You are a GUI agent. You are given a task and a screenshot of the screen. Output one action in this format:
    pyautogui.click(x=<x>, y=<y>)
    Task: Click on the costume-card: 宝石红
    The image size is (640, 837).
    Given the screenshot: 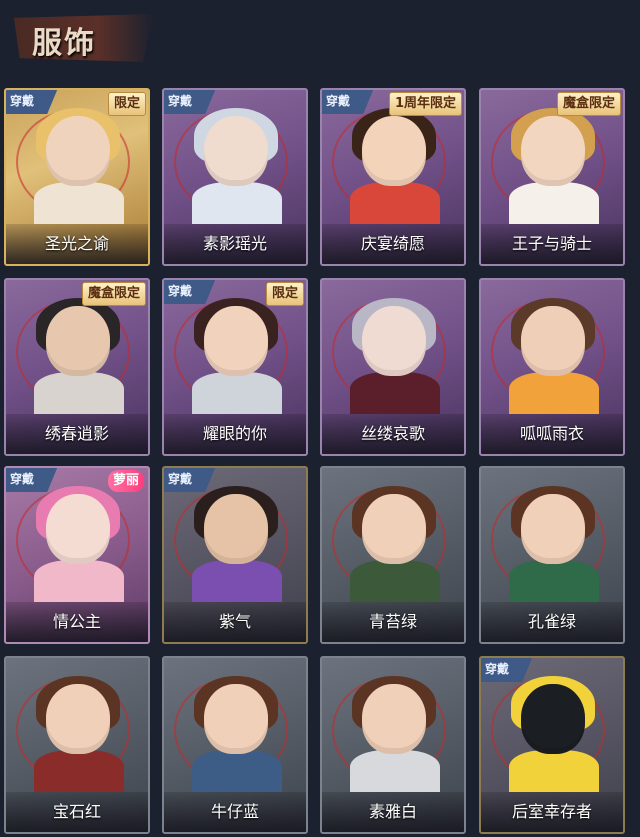 What is the action you would take?
    pyautogui.click(x=77, y=745)
    